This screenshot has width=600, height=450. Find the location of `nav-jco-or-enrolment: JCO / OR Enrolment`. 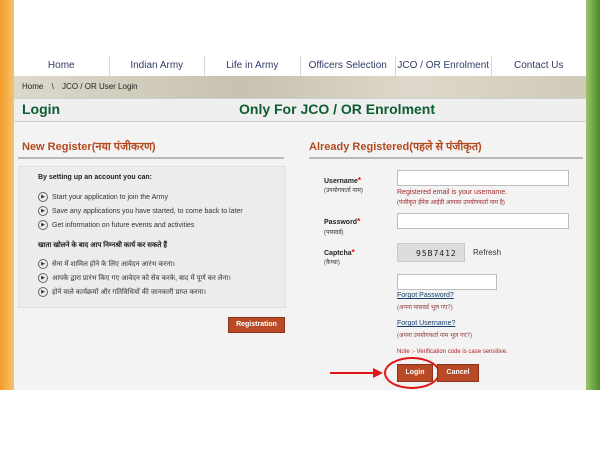

nav-jco-or-enrolment: JCO / OR Enrolment is located at coordinates (444, 66).